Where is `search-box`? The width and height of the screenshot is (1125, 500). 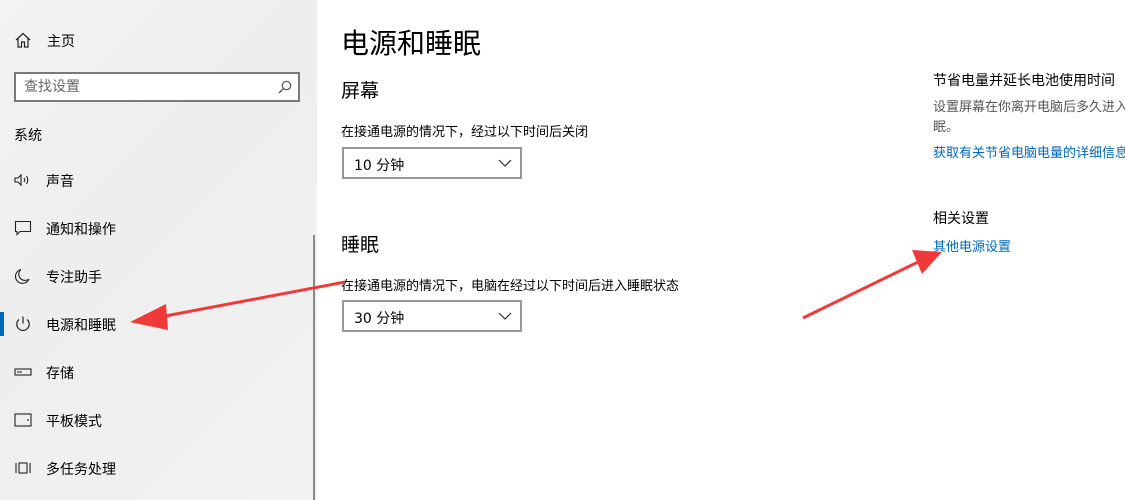
search-box is located at coordinates (157, 87).